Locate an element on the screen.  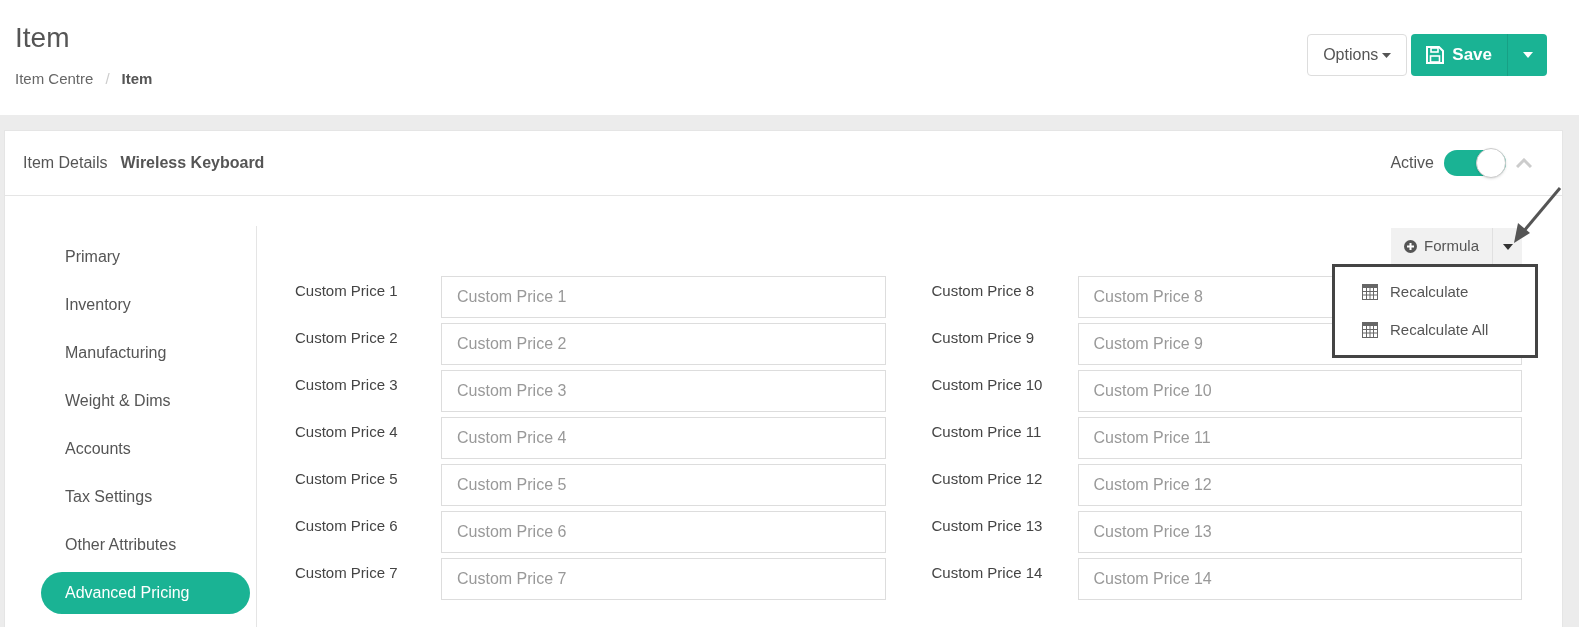
sidebar-item: Other Attributes is located at coordinates (145, 545).